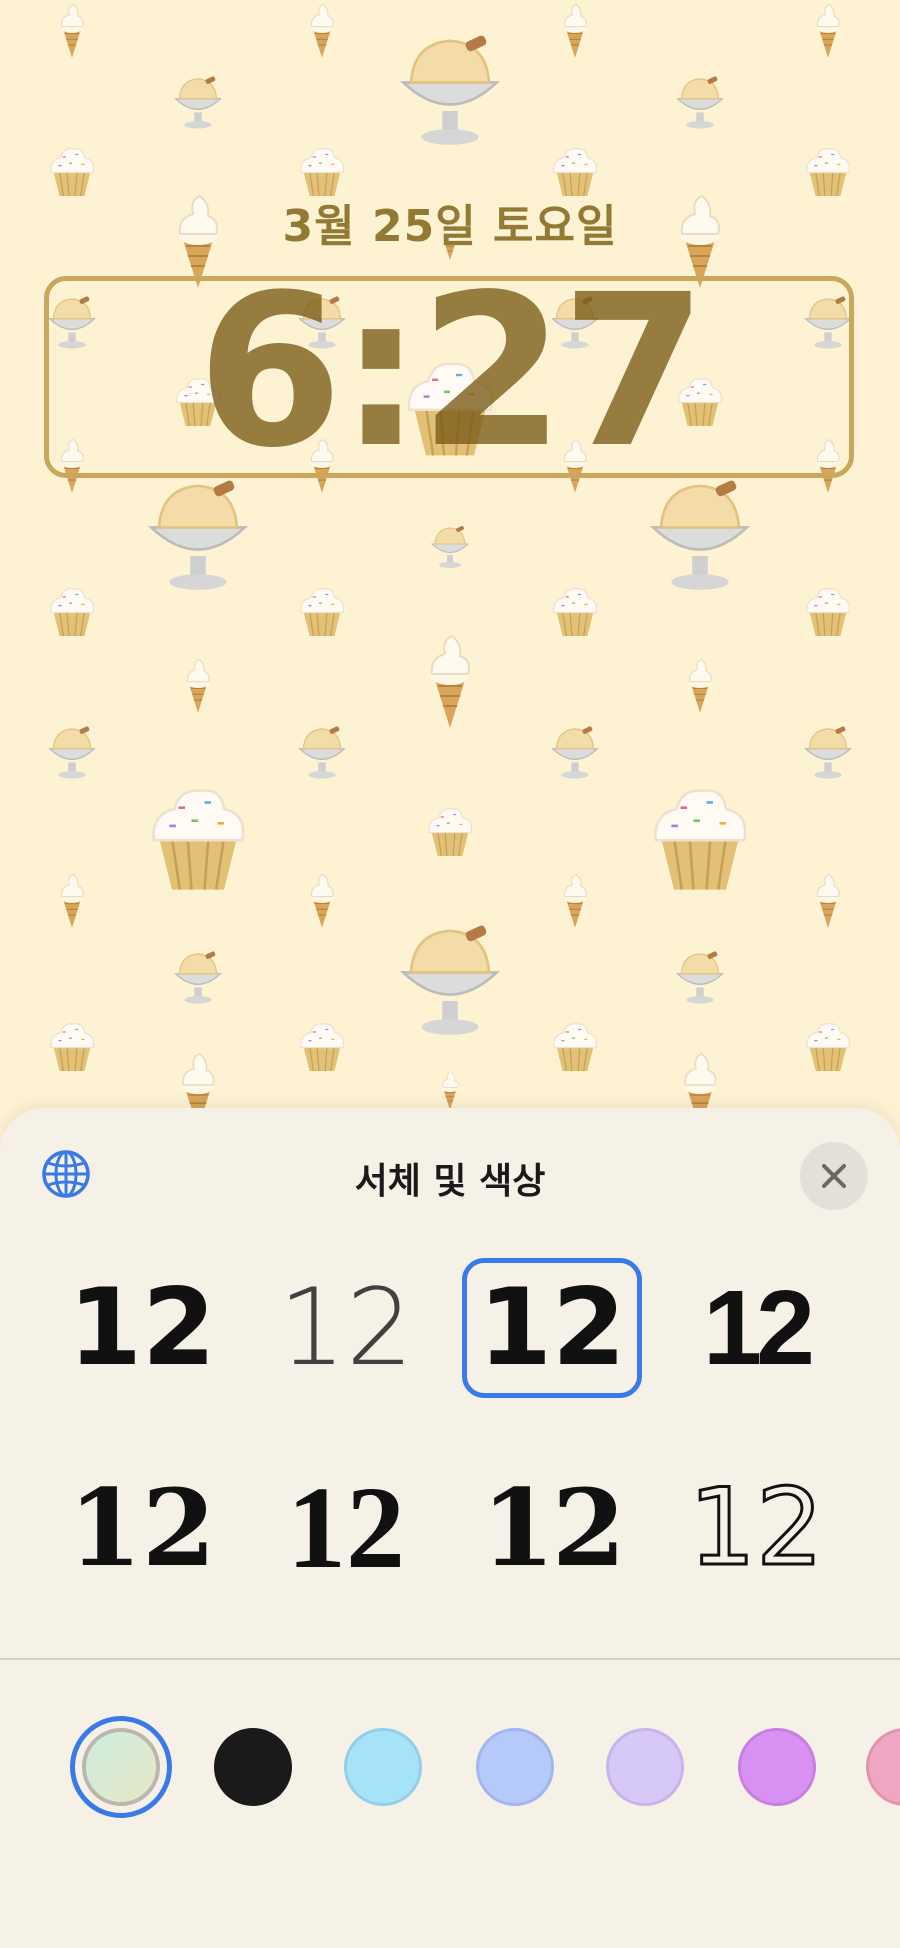  What do you see at coordinates (121, 1767) in the screenshot?
I see `swatch-gradient` at bounding box center [121, 1767].